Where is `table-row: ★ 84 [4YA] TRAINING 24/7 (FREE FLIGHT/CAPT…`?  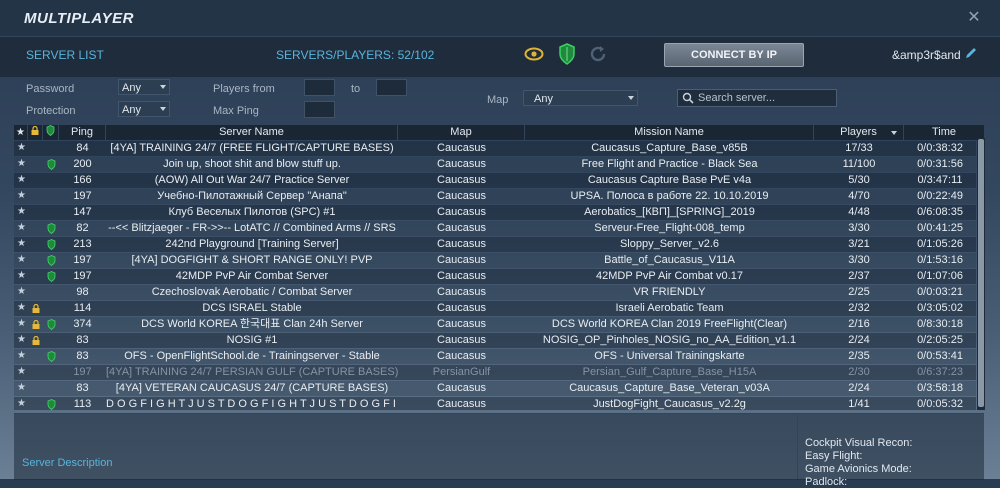 table-row: ★ 84 [4YA] TRAINING 24/7 (FREE FLIGHT/CAPT… is located at coordinates (495, 148).